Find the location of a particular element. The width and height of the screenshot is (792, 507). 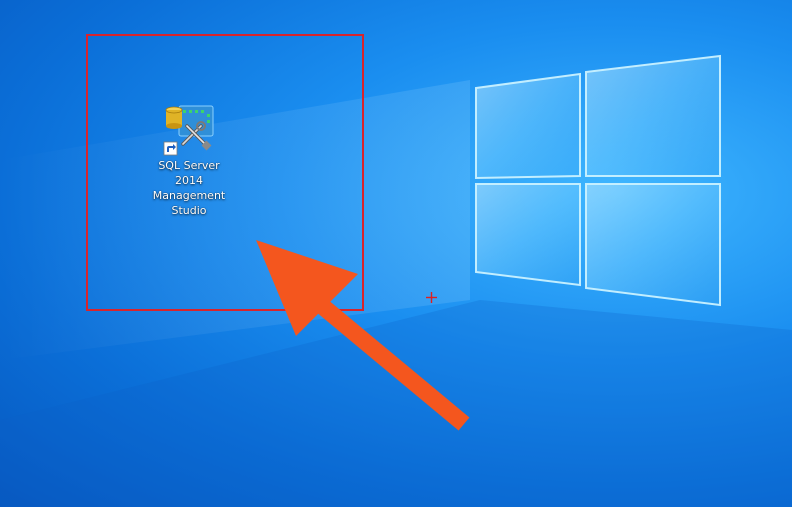

sql-server-management-studio-icon is located at coordinates (188, 130).